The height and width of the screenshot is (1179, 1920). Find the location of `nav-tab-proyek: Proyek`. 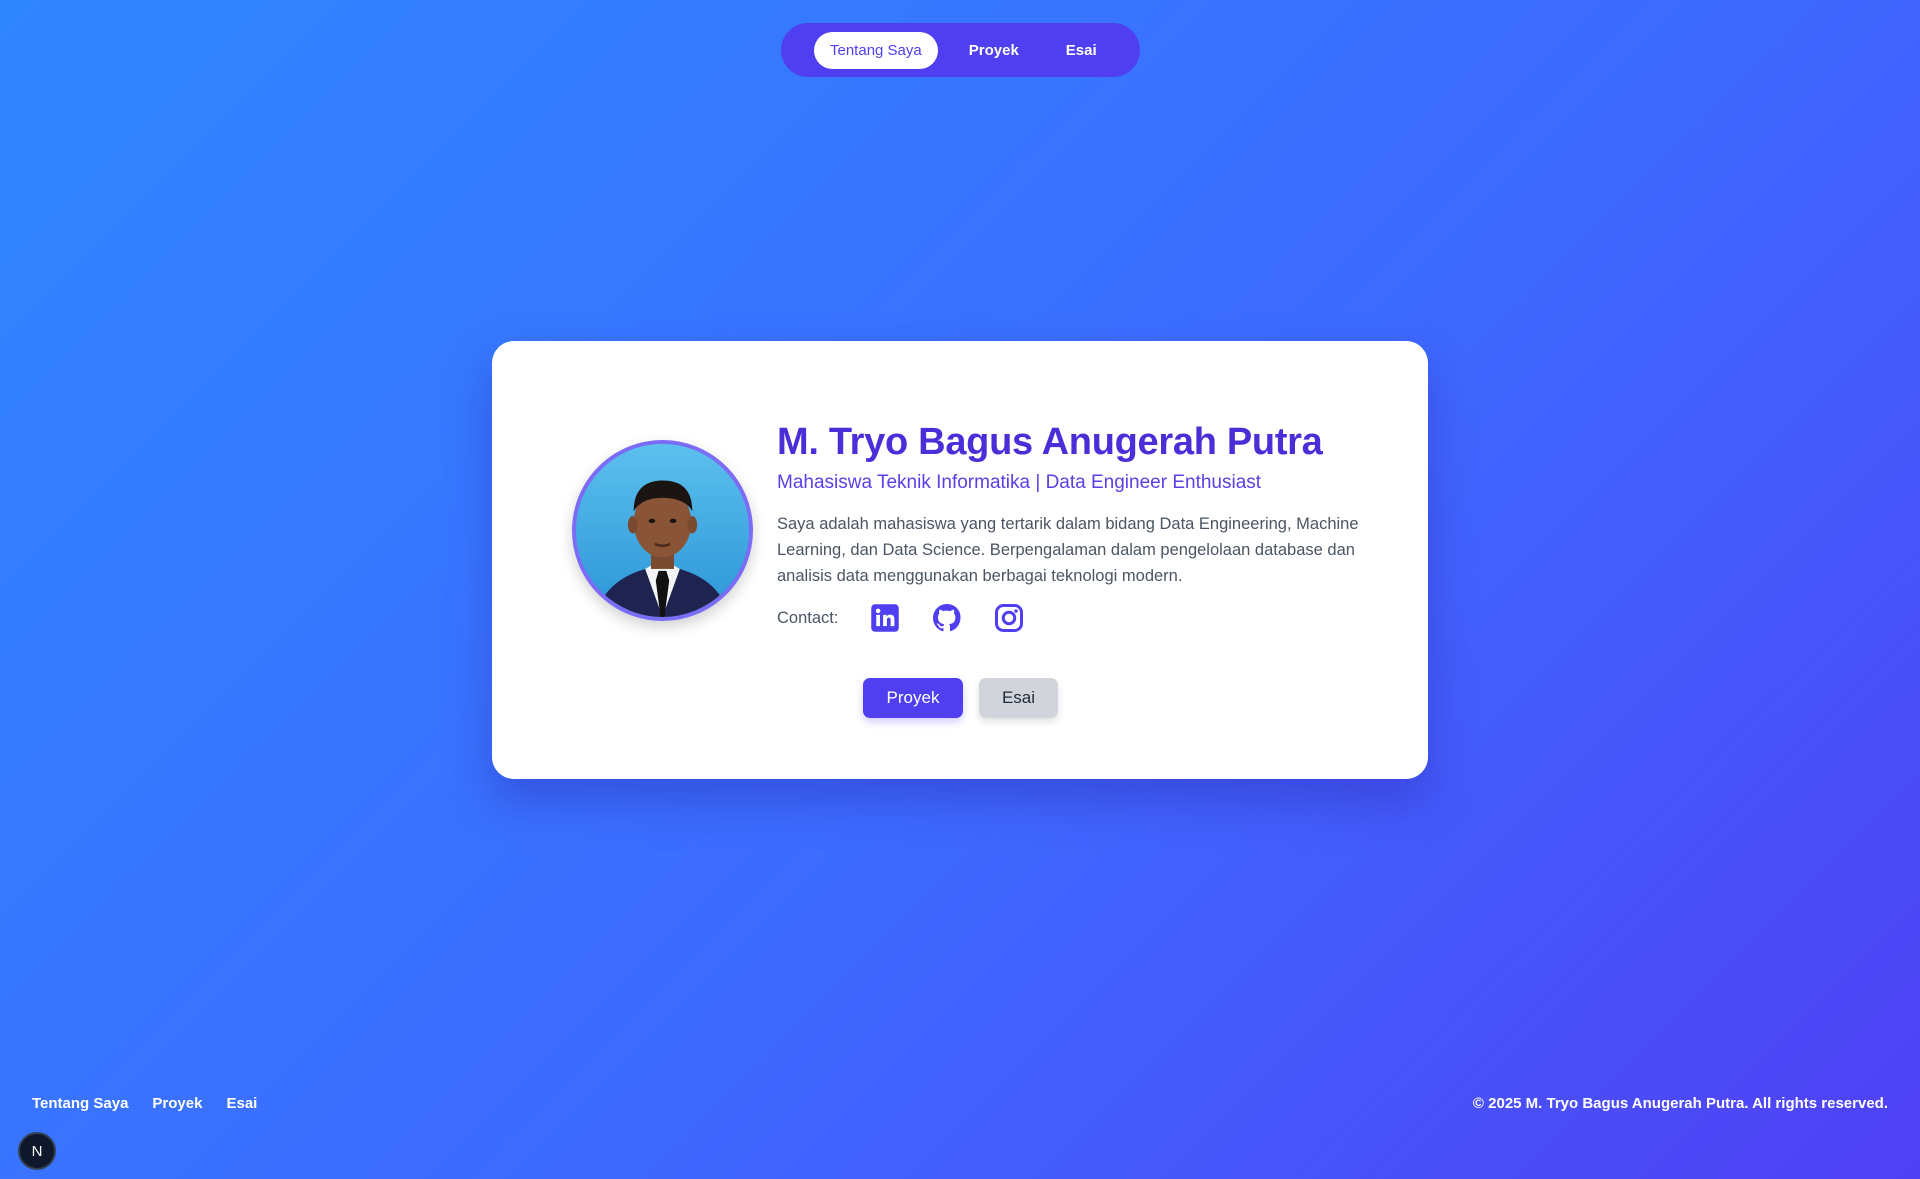

nav-tab-proyek: Proyek is located at coordinates (994, 50).